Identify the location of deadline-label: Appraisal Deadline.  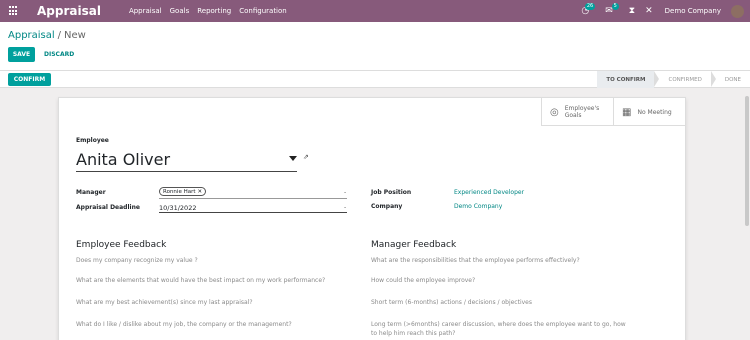
(108, 207).